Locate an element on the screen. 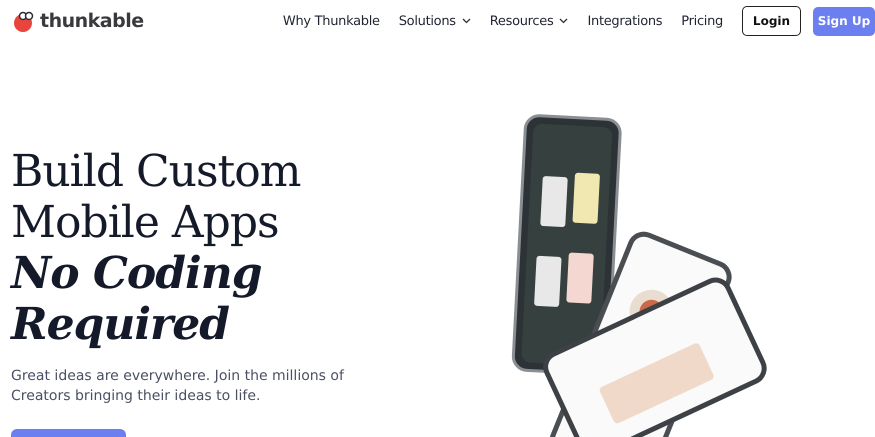 The image size is (875, 437). nav-link: Integrations is located at coordinates (624, 21).